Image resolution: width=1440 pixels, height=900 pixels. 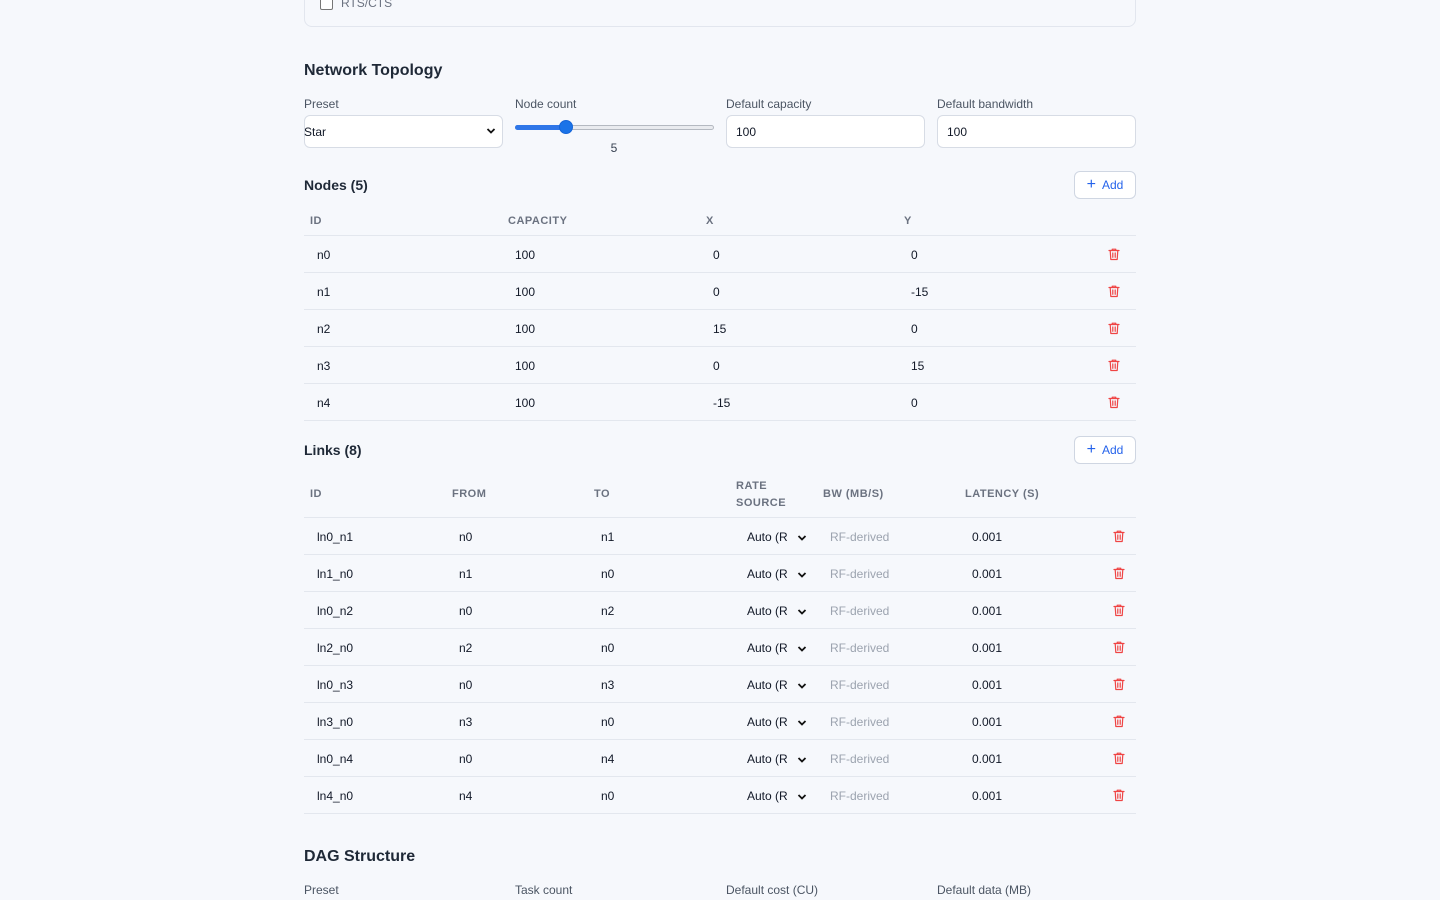 I want to click on default-bandwidth-input: 100, so click(x=1036, y=131).